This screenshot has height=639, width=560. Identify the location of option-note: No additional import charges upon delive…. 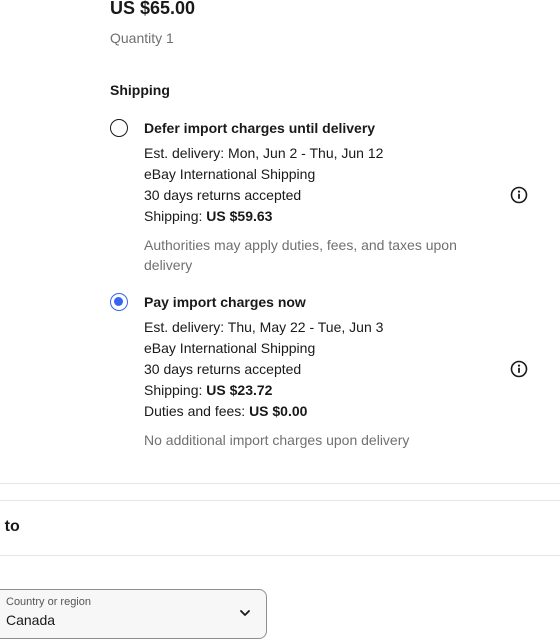
(277, 440).